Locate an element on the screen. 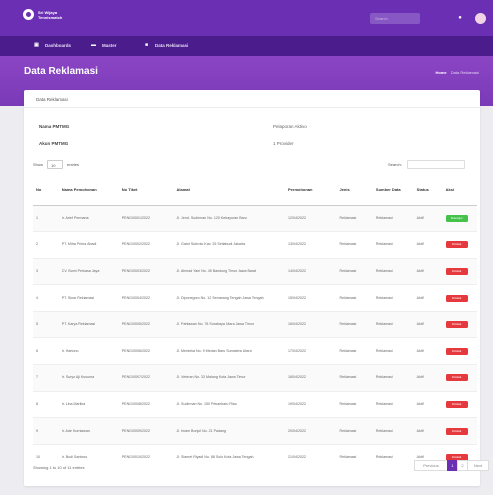 This screenshot has width=493, height=495. nav-item-data-reklamasi: ■ Data Reklamasi is located at coordinates (165, 45).